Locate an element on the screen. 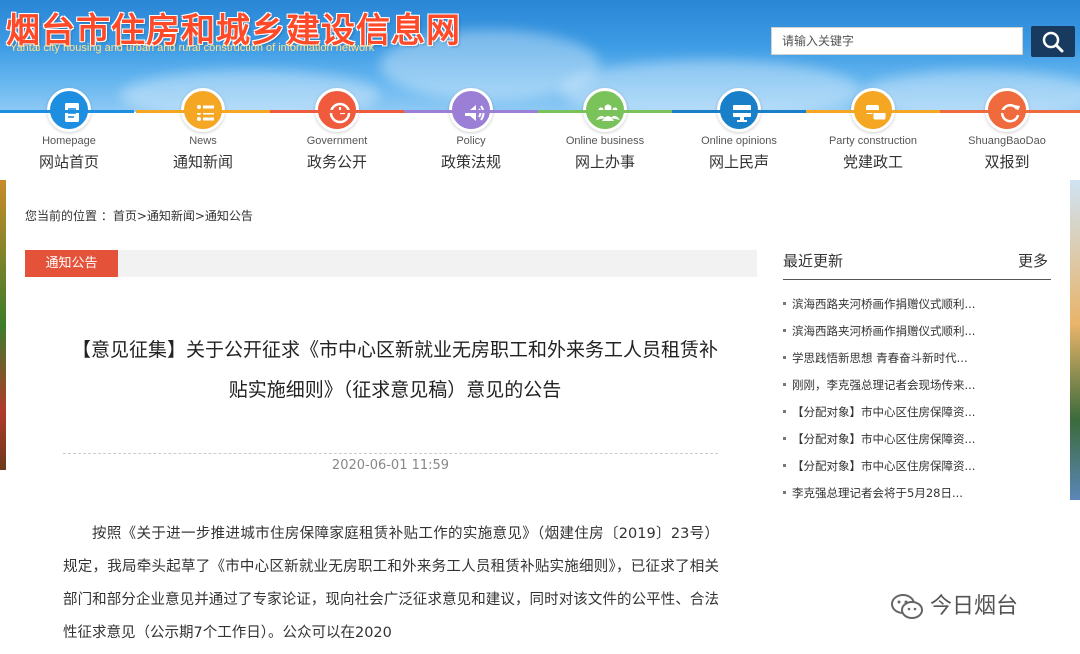 The image size is (1080, 654). clock-icon is located at coordinates (340, 113).